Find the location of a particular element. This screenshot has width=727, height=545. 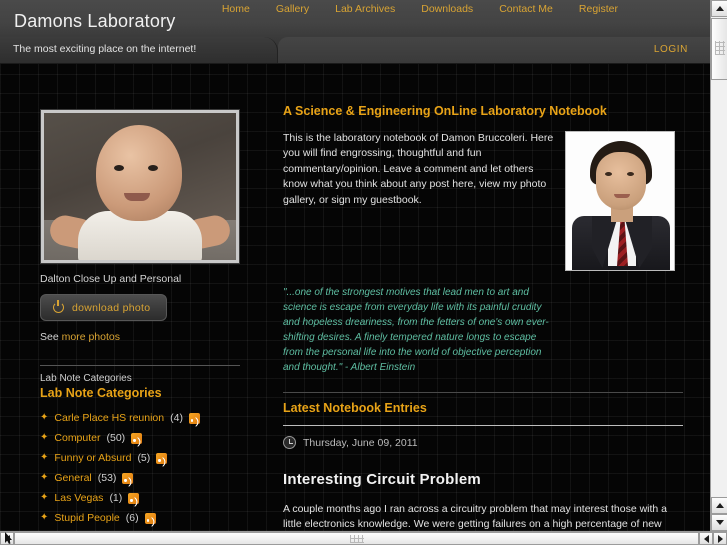

scroll-up-button-bottom is located at coordinates (719, 505).